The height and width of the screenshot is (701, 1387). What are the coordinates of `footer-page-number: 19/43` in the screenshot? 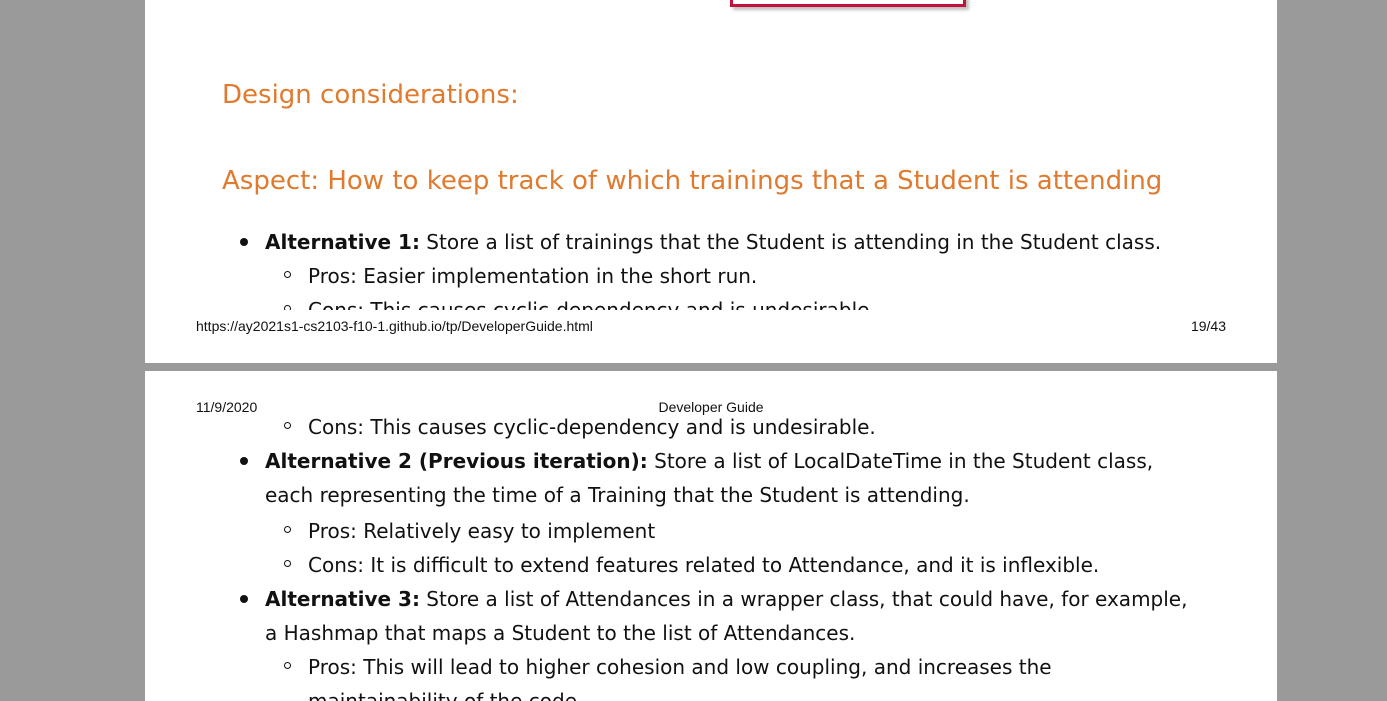 It's located at (1208, 326).